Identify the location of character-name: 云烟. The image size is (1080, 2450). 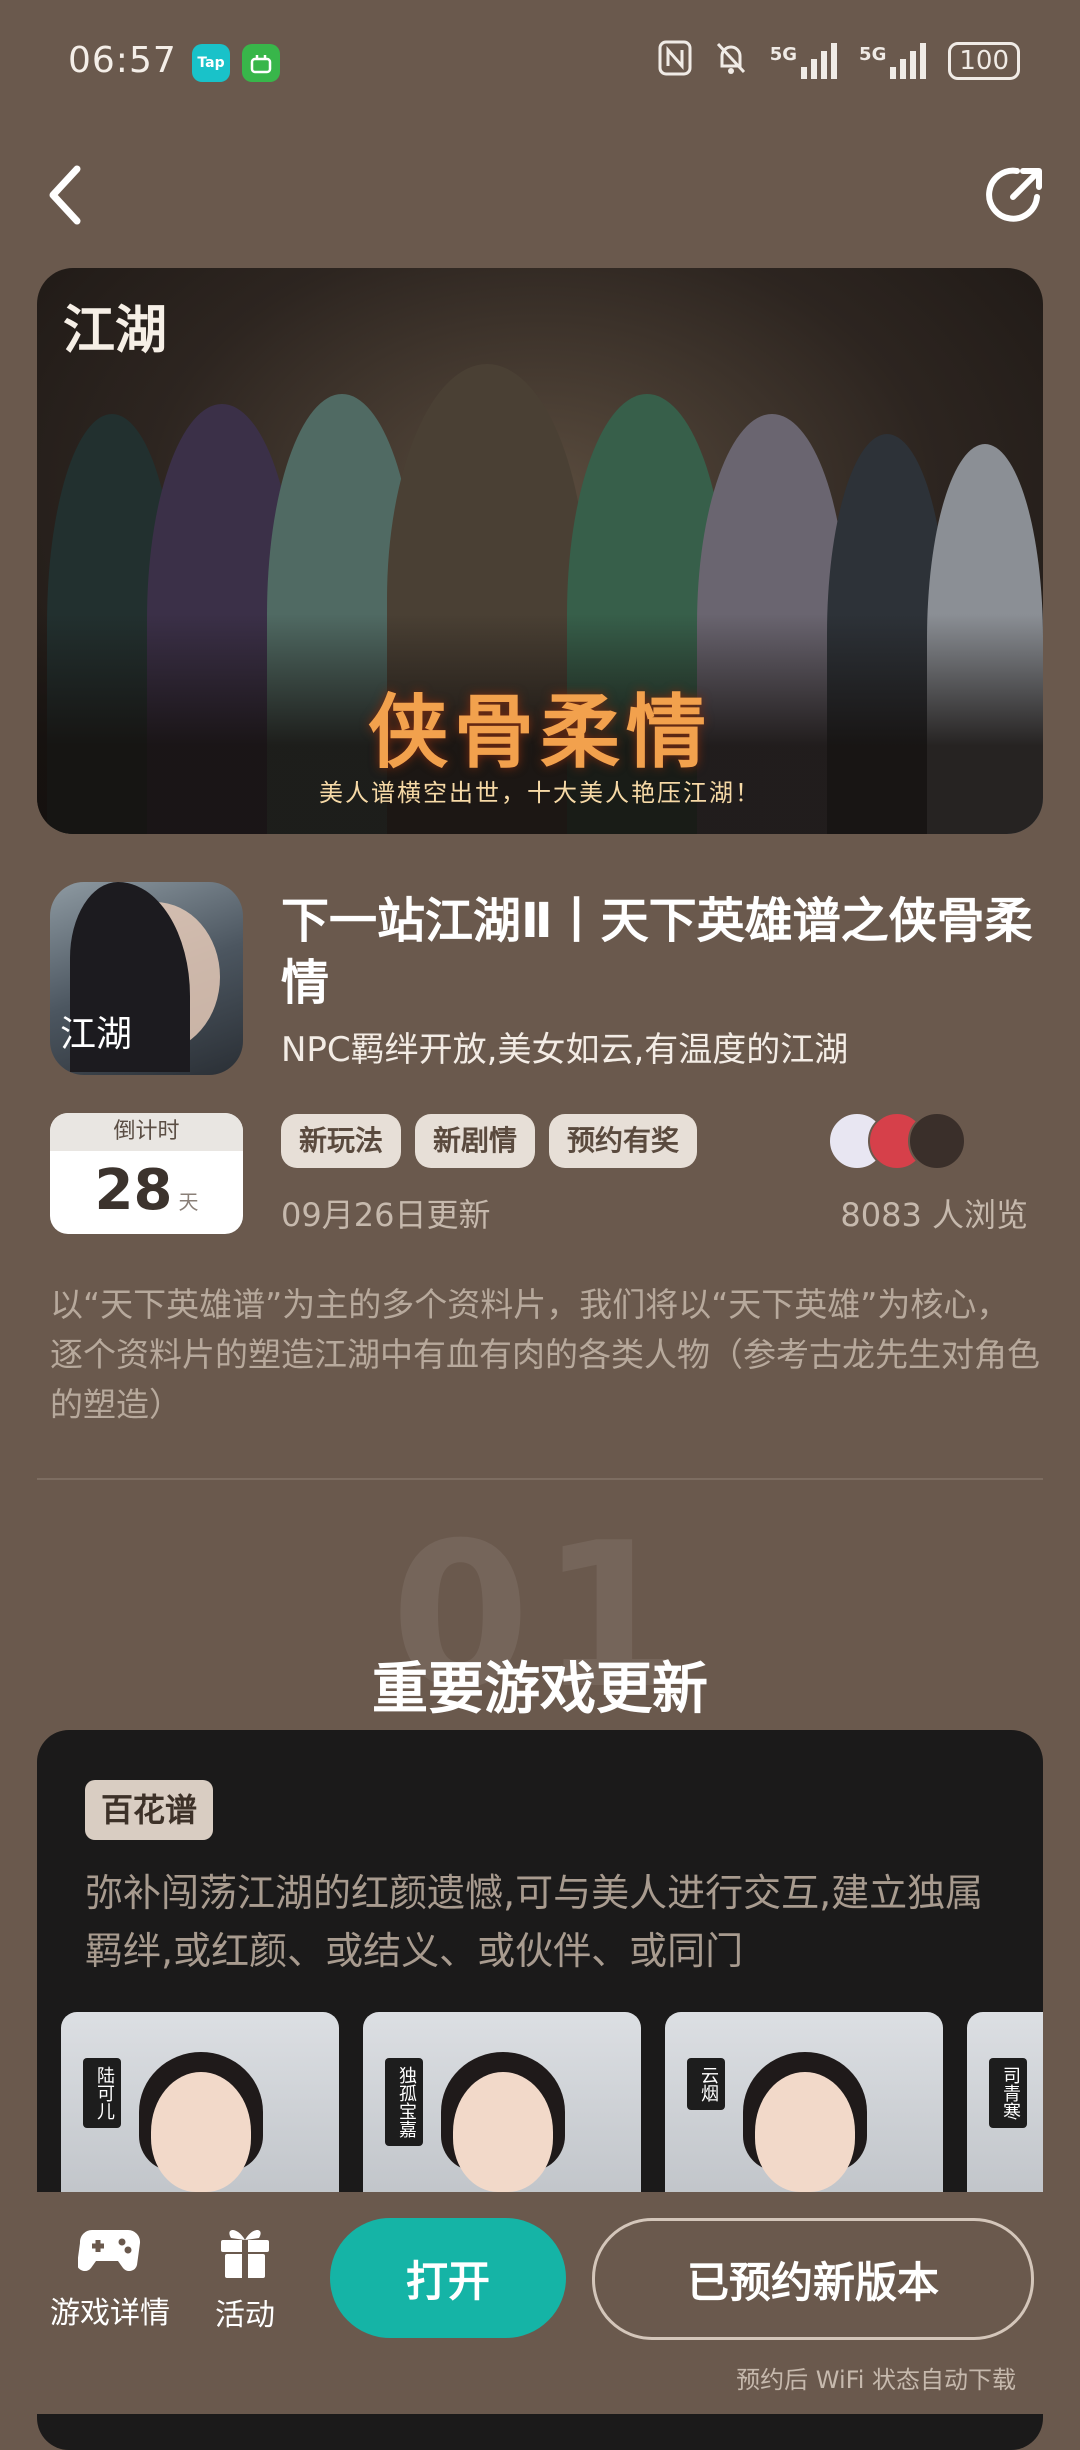
(706, 2084).